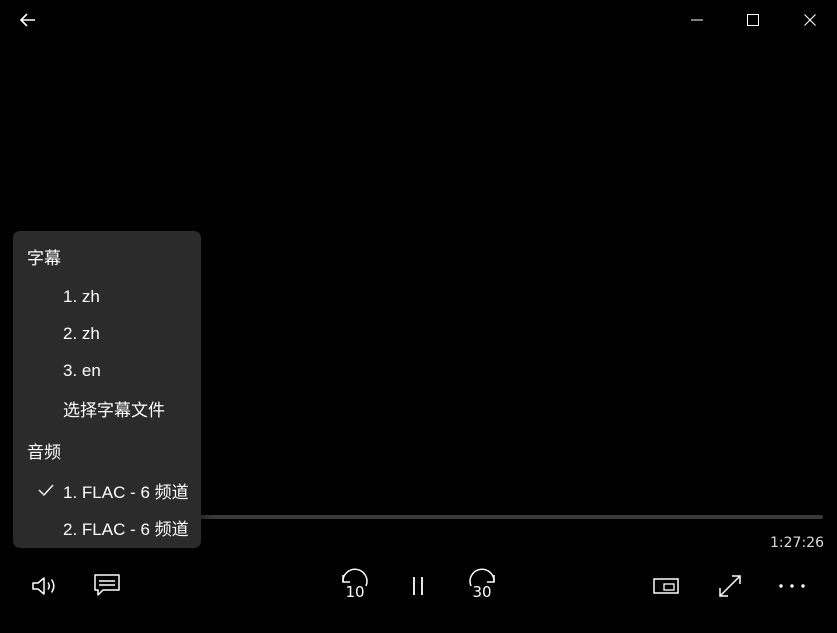  Describe the element at coordinates (107, 334) in the screenshot. I see `subtitle-option-2: 2. zh` at that location.